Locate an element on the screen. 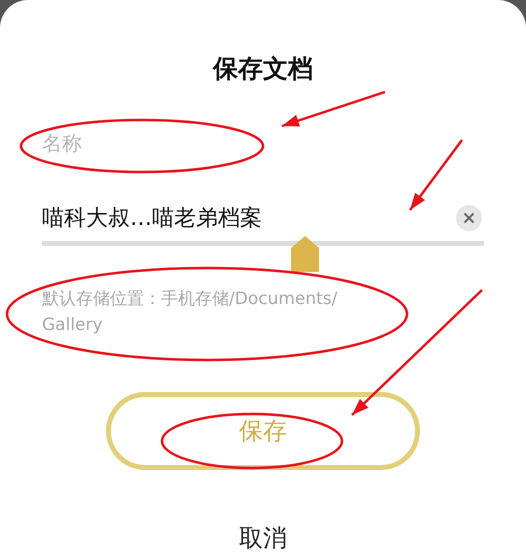 Image resolution: width=526 pixels, height=557 pixels. clear-icon is located at coordinates (469, 218).